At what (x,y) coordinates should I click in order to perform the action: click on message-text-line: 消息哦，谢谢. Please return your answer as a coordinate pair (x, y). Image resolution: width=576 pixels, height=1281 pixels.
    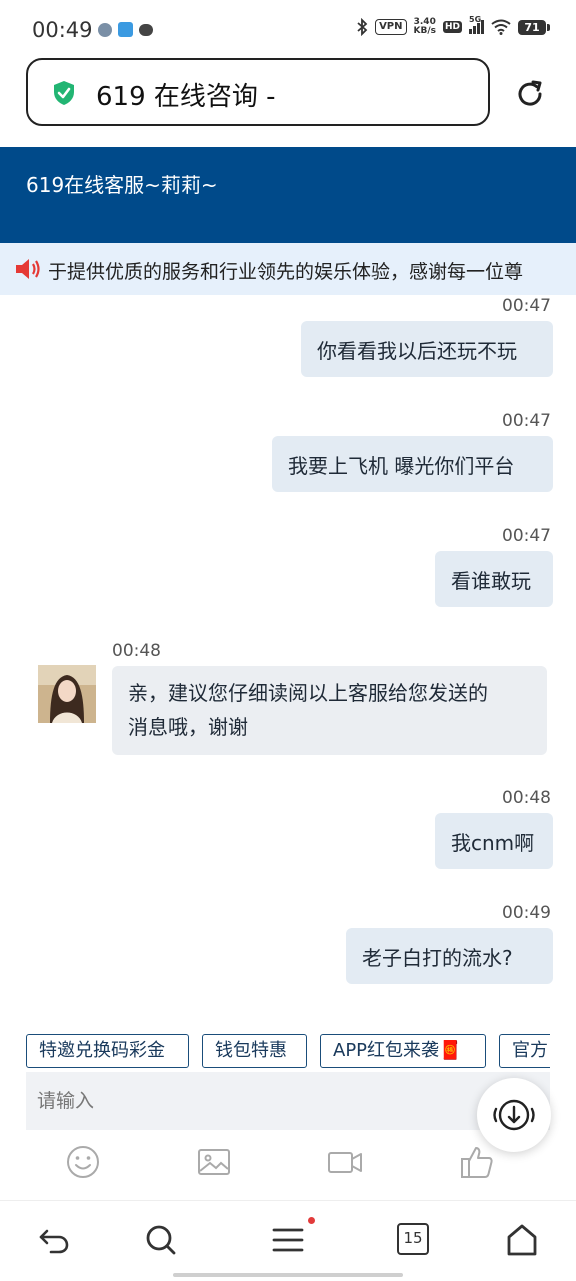
    Looking at the image, I should click on (188, 727).